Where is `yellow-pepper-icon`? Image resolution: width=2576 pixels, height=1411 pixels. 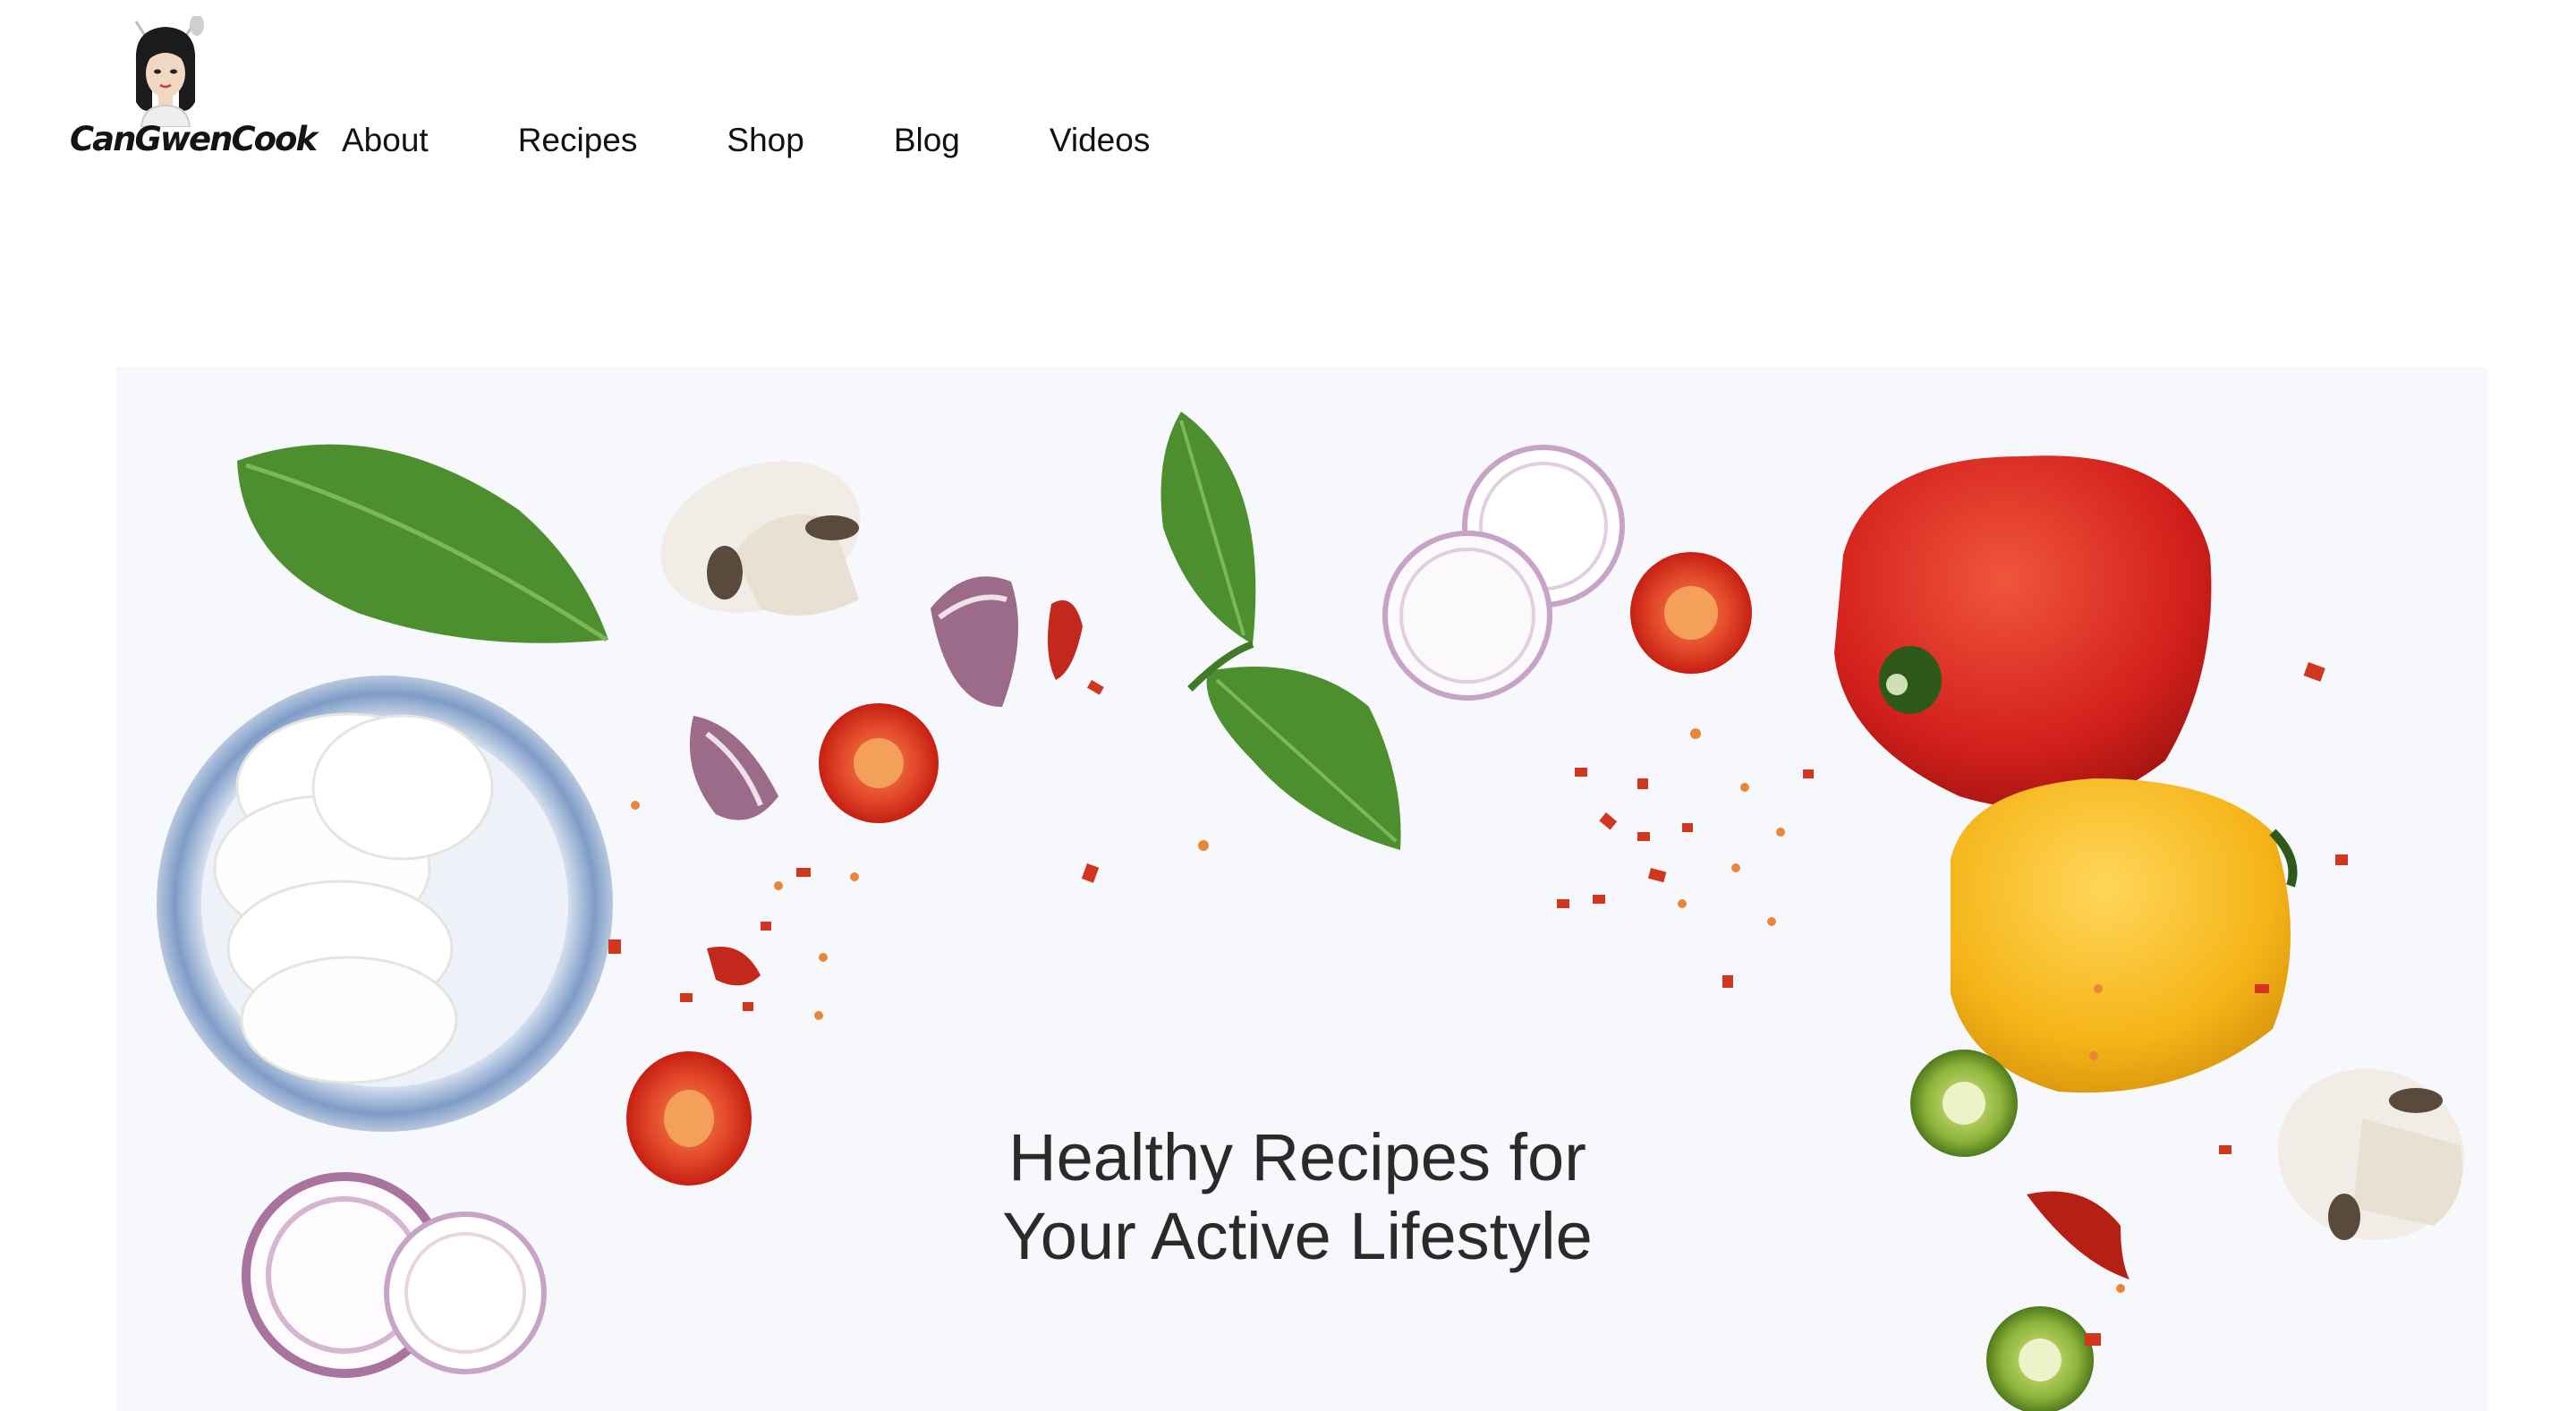 yellow-pepper-icon is located at coordinates (2124, 935).